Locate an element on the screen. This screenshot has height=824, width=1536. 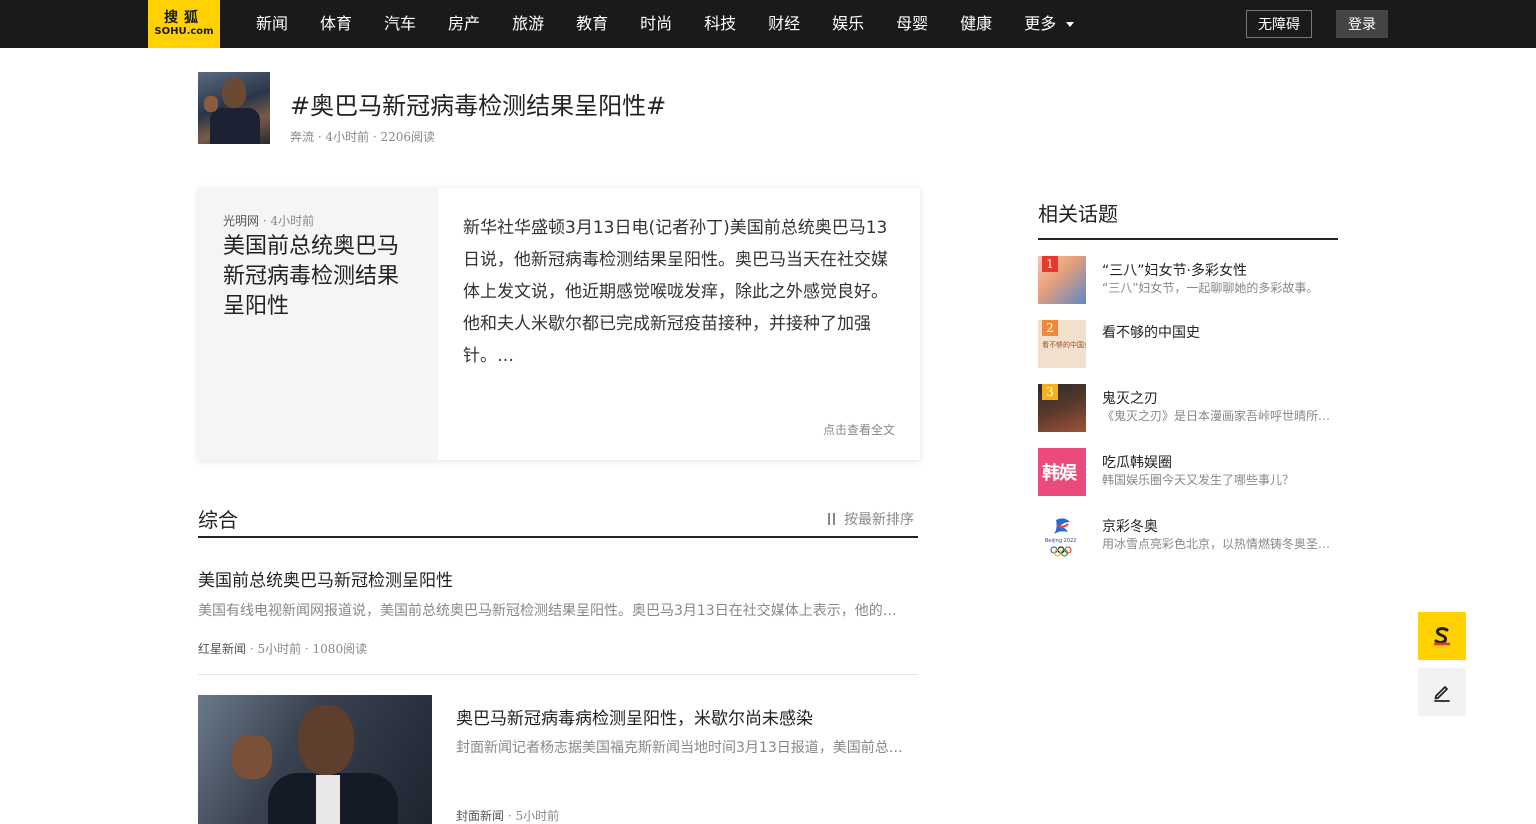
nav-health: 健康 is located at coordinates (976, 24).